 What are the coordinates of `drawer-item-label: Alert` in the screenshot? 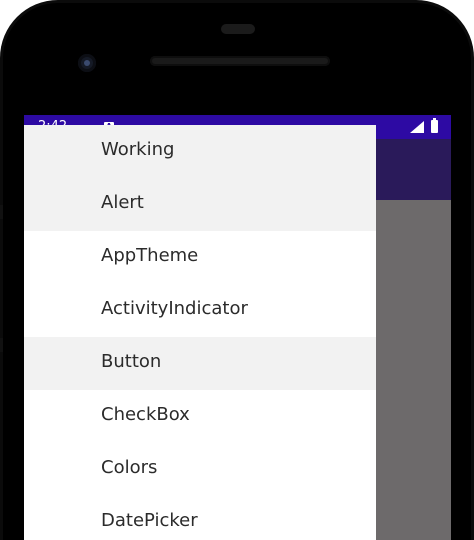 It's located at (122, 202).